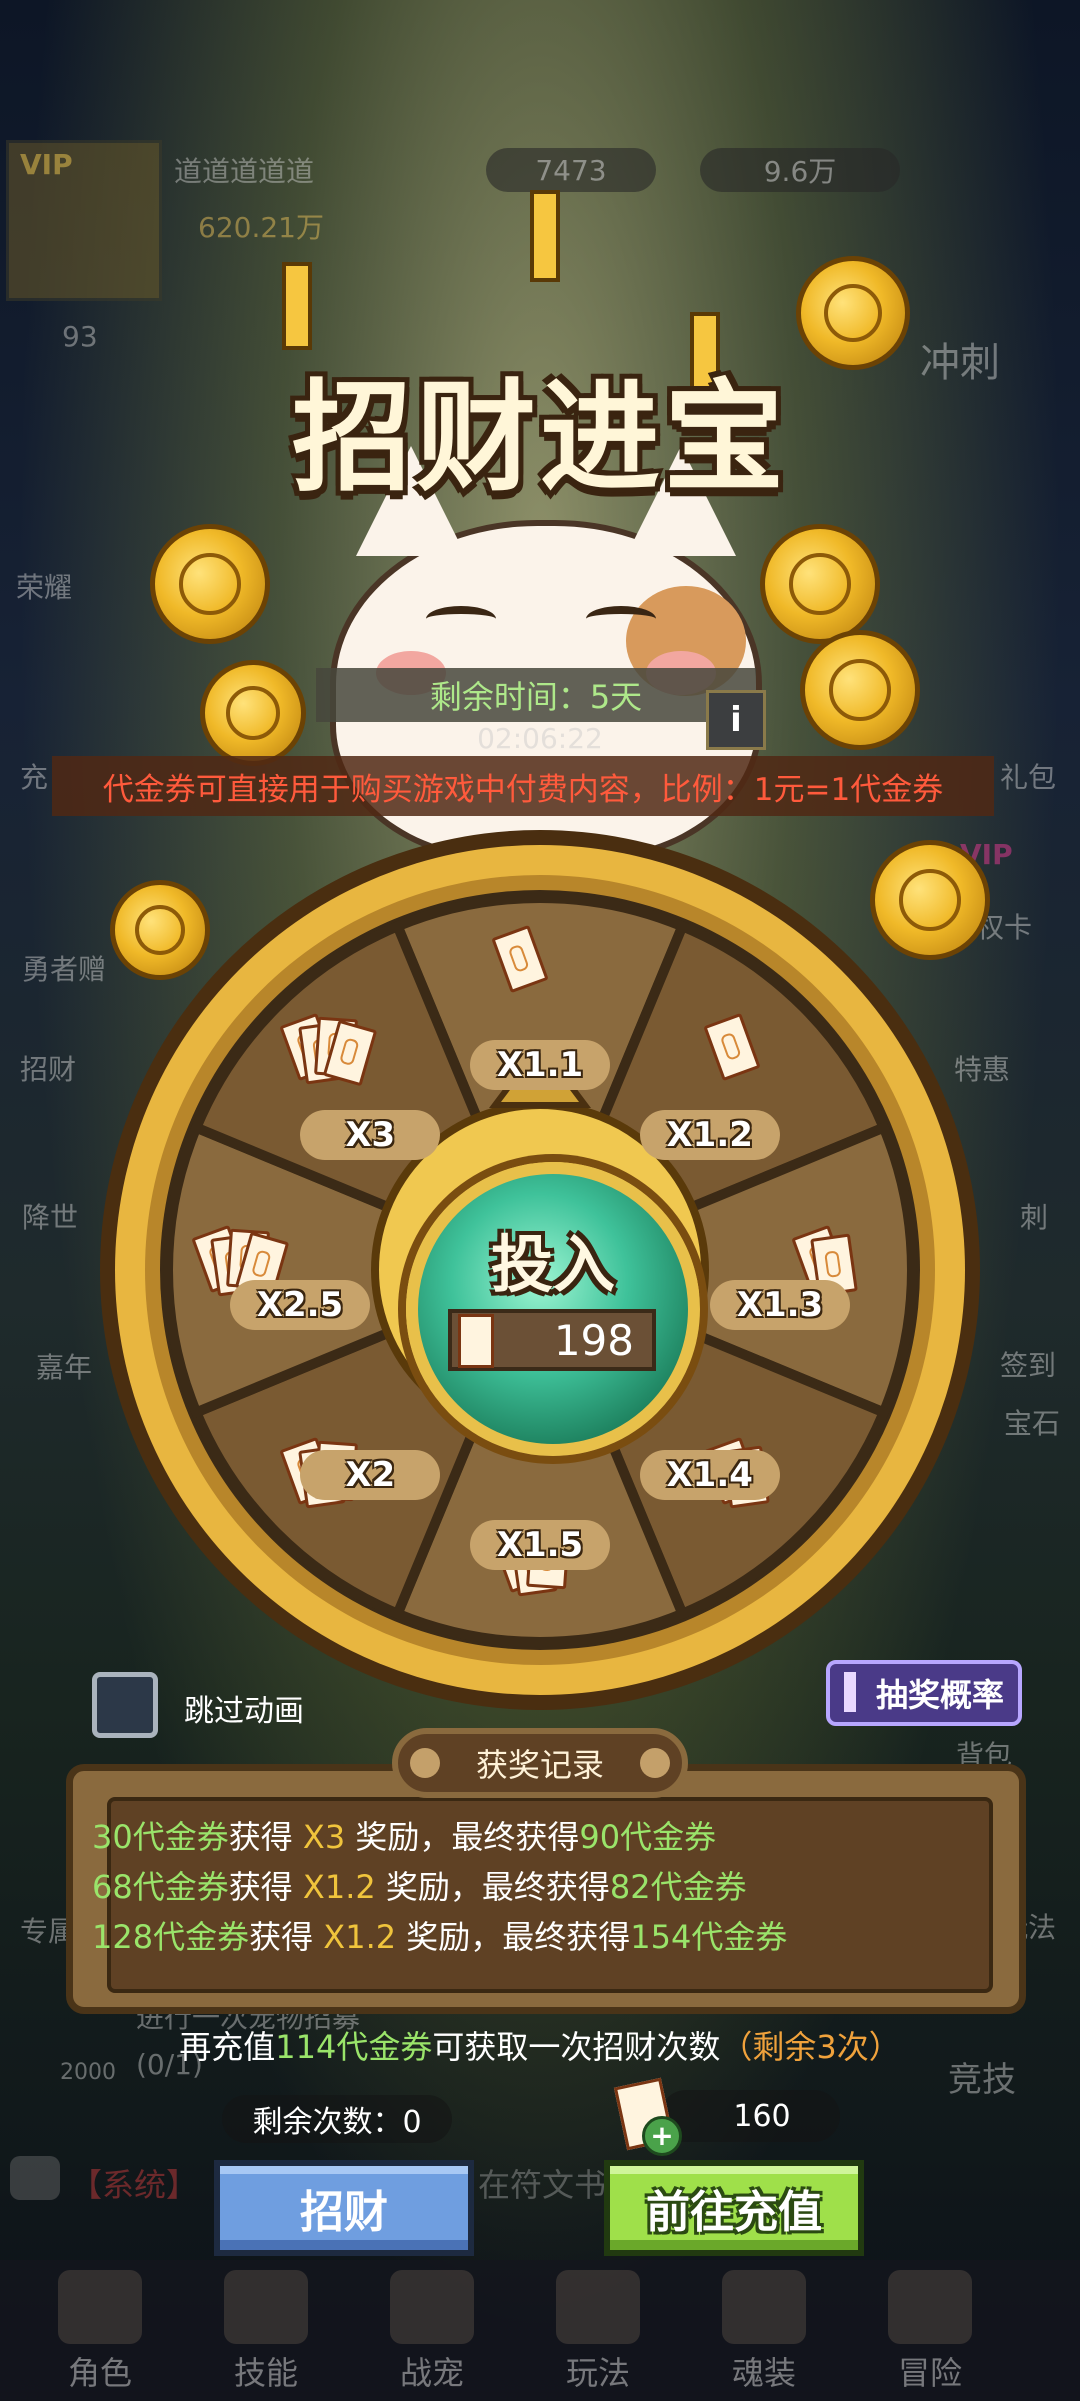  Describe the element at coordinates (1028, 1365) in the screenshot. I see `side-label-right-6: 签到` at that location.